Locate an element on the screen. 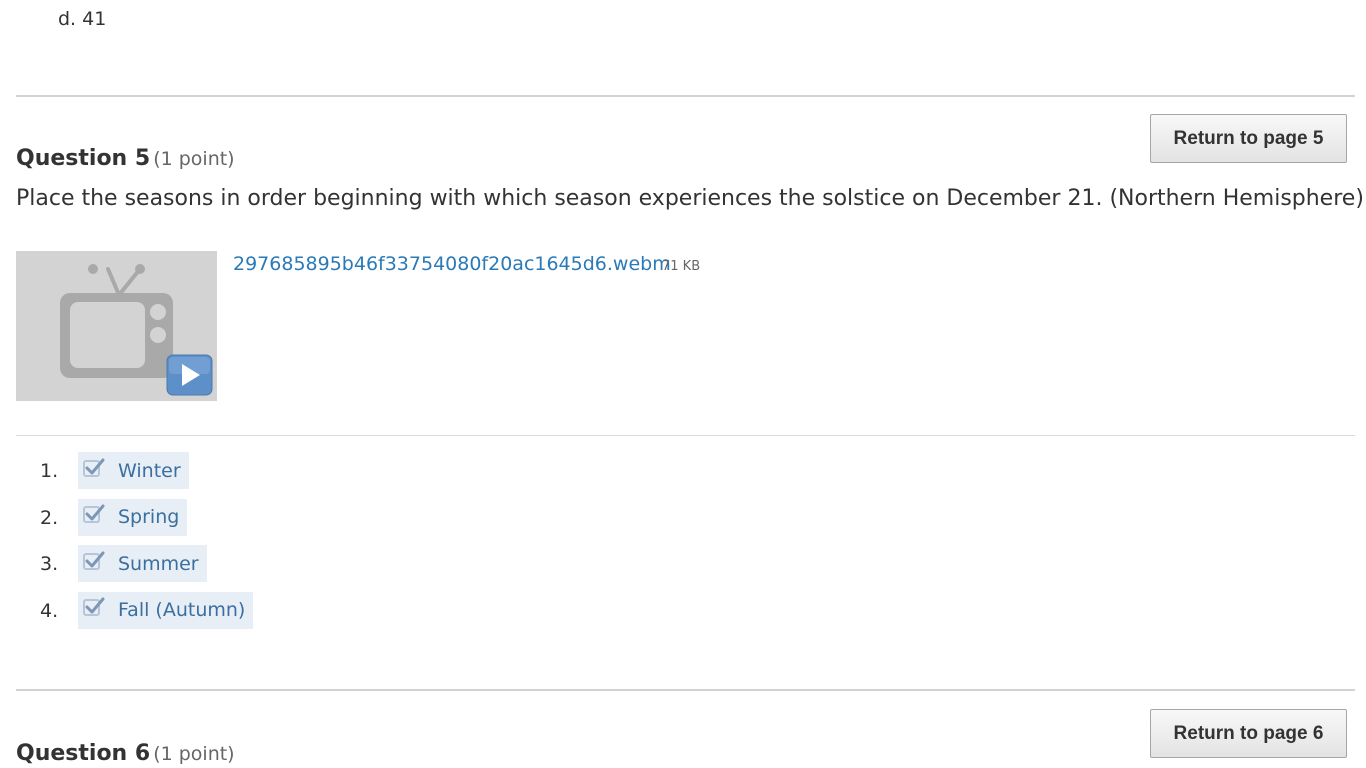 This screenshot has height=768, width=1366. previous-answer-option: d. 41 is located at coordinates (82, 19).